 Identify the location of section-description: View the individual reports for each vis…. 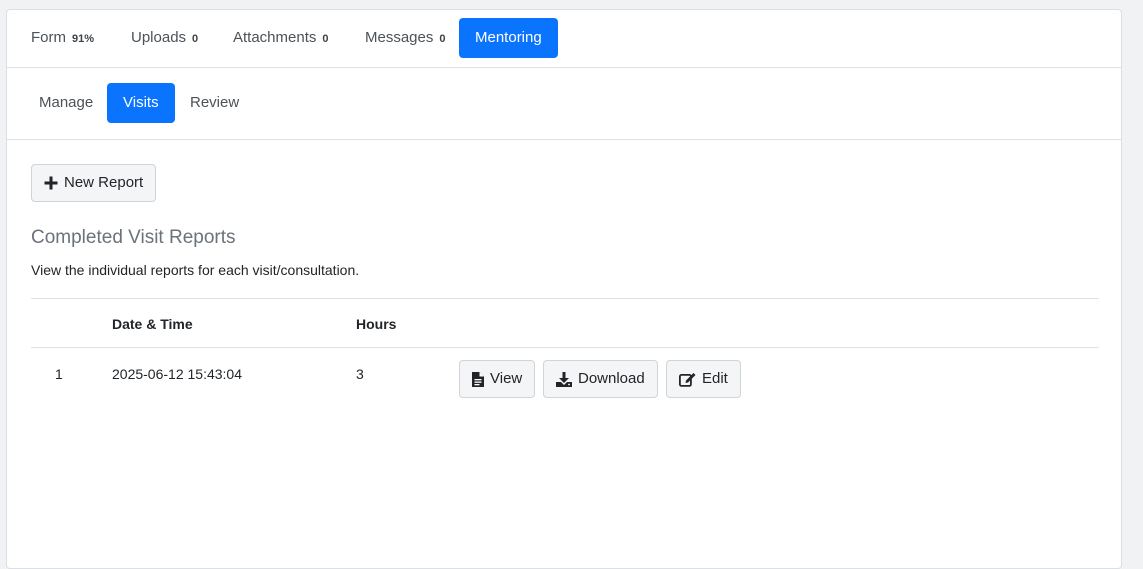
(195, 270).